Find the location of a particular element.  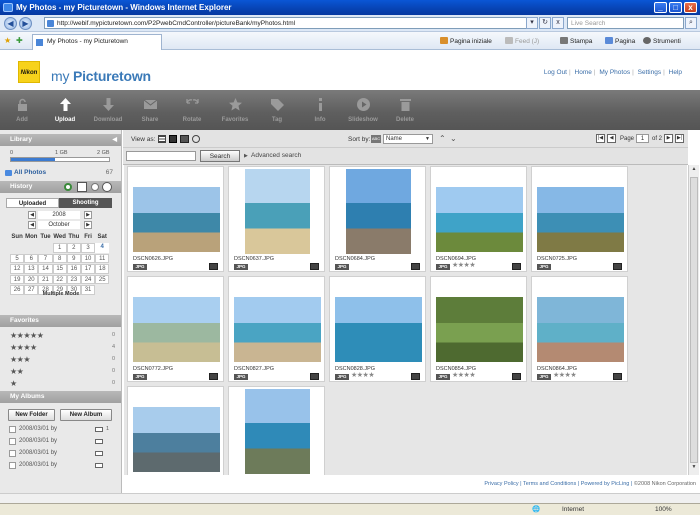

next-month-button: ▶ is located at coordinates (88, 225).